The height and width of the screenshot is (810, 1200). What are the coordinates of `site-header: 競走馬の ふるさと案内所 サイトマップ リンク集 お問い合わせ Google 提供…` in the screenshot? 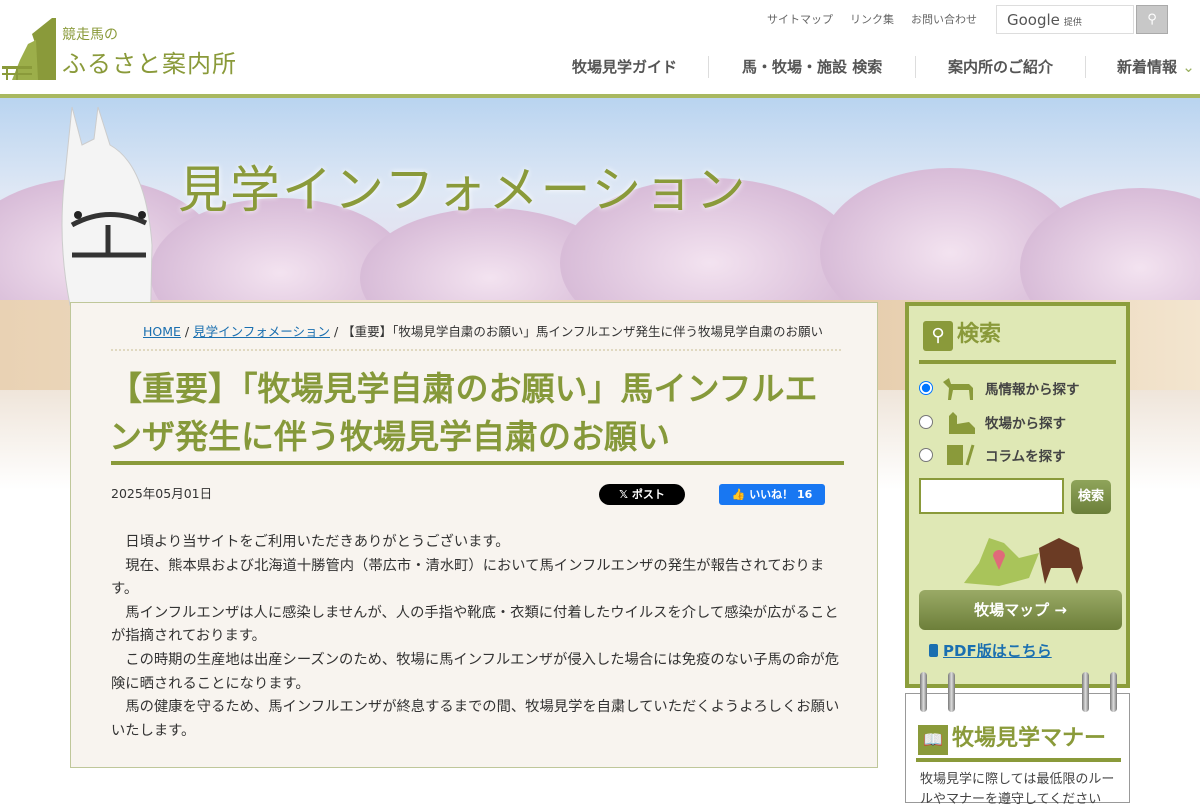 It's located at (600, 47).